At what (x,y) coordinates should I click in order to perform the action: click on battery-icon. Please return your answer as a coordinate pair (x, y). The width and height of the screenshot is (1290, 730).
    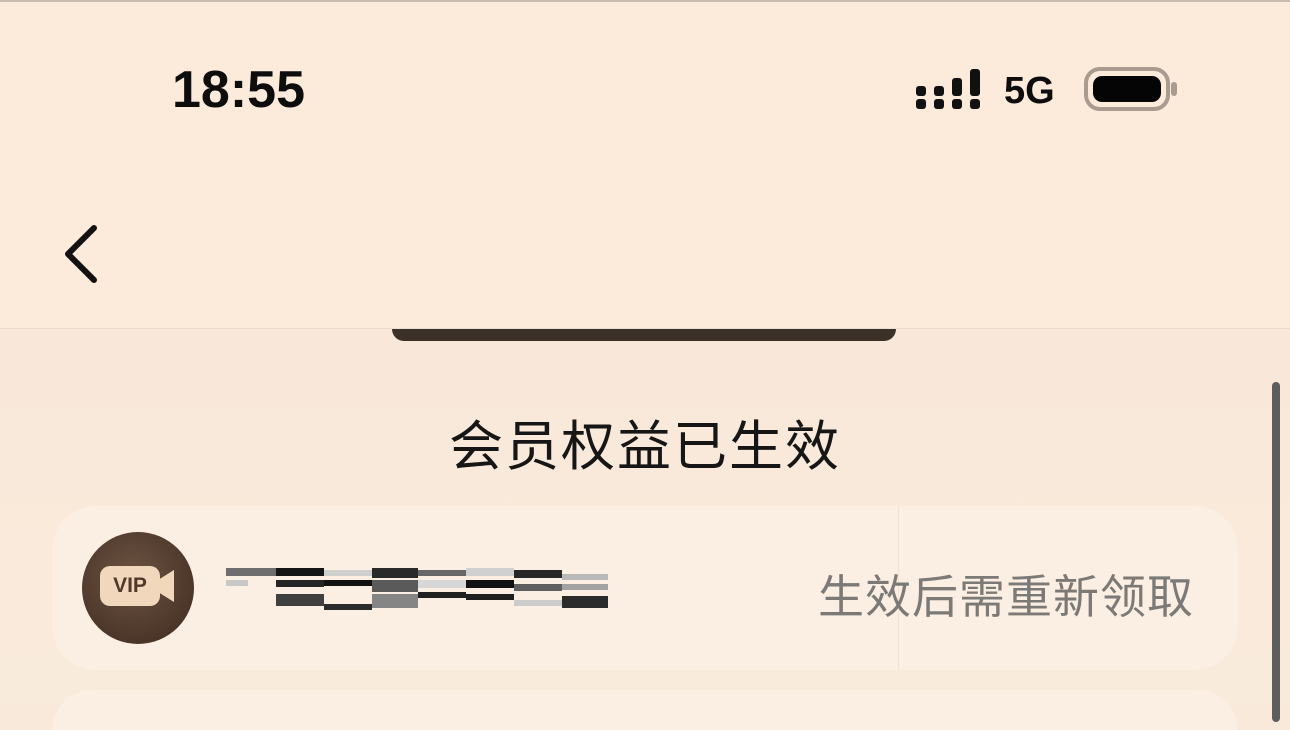
    Looking at the image, I should click on (1130, 89).